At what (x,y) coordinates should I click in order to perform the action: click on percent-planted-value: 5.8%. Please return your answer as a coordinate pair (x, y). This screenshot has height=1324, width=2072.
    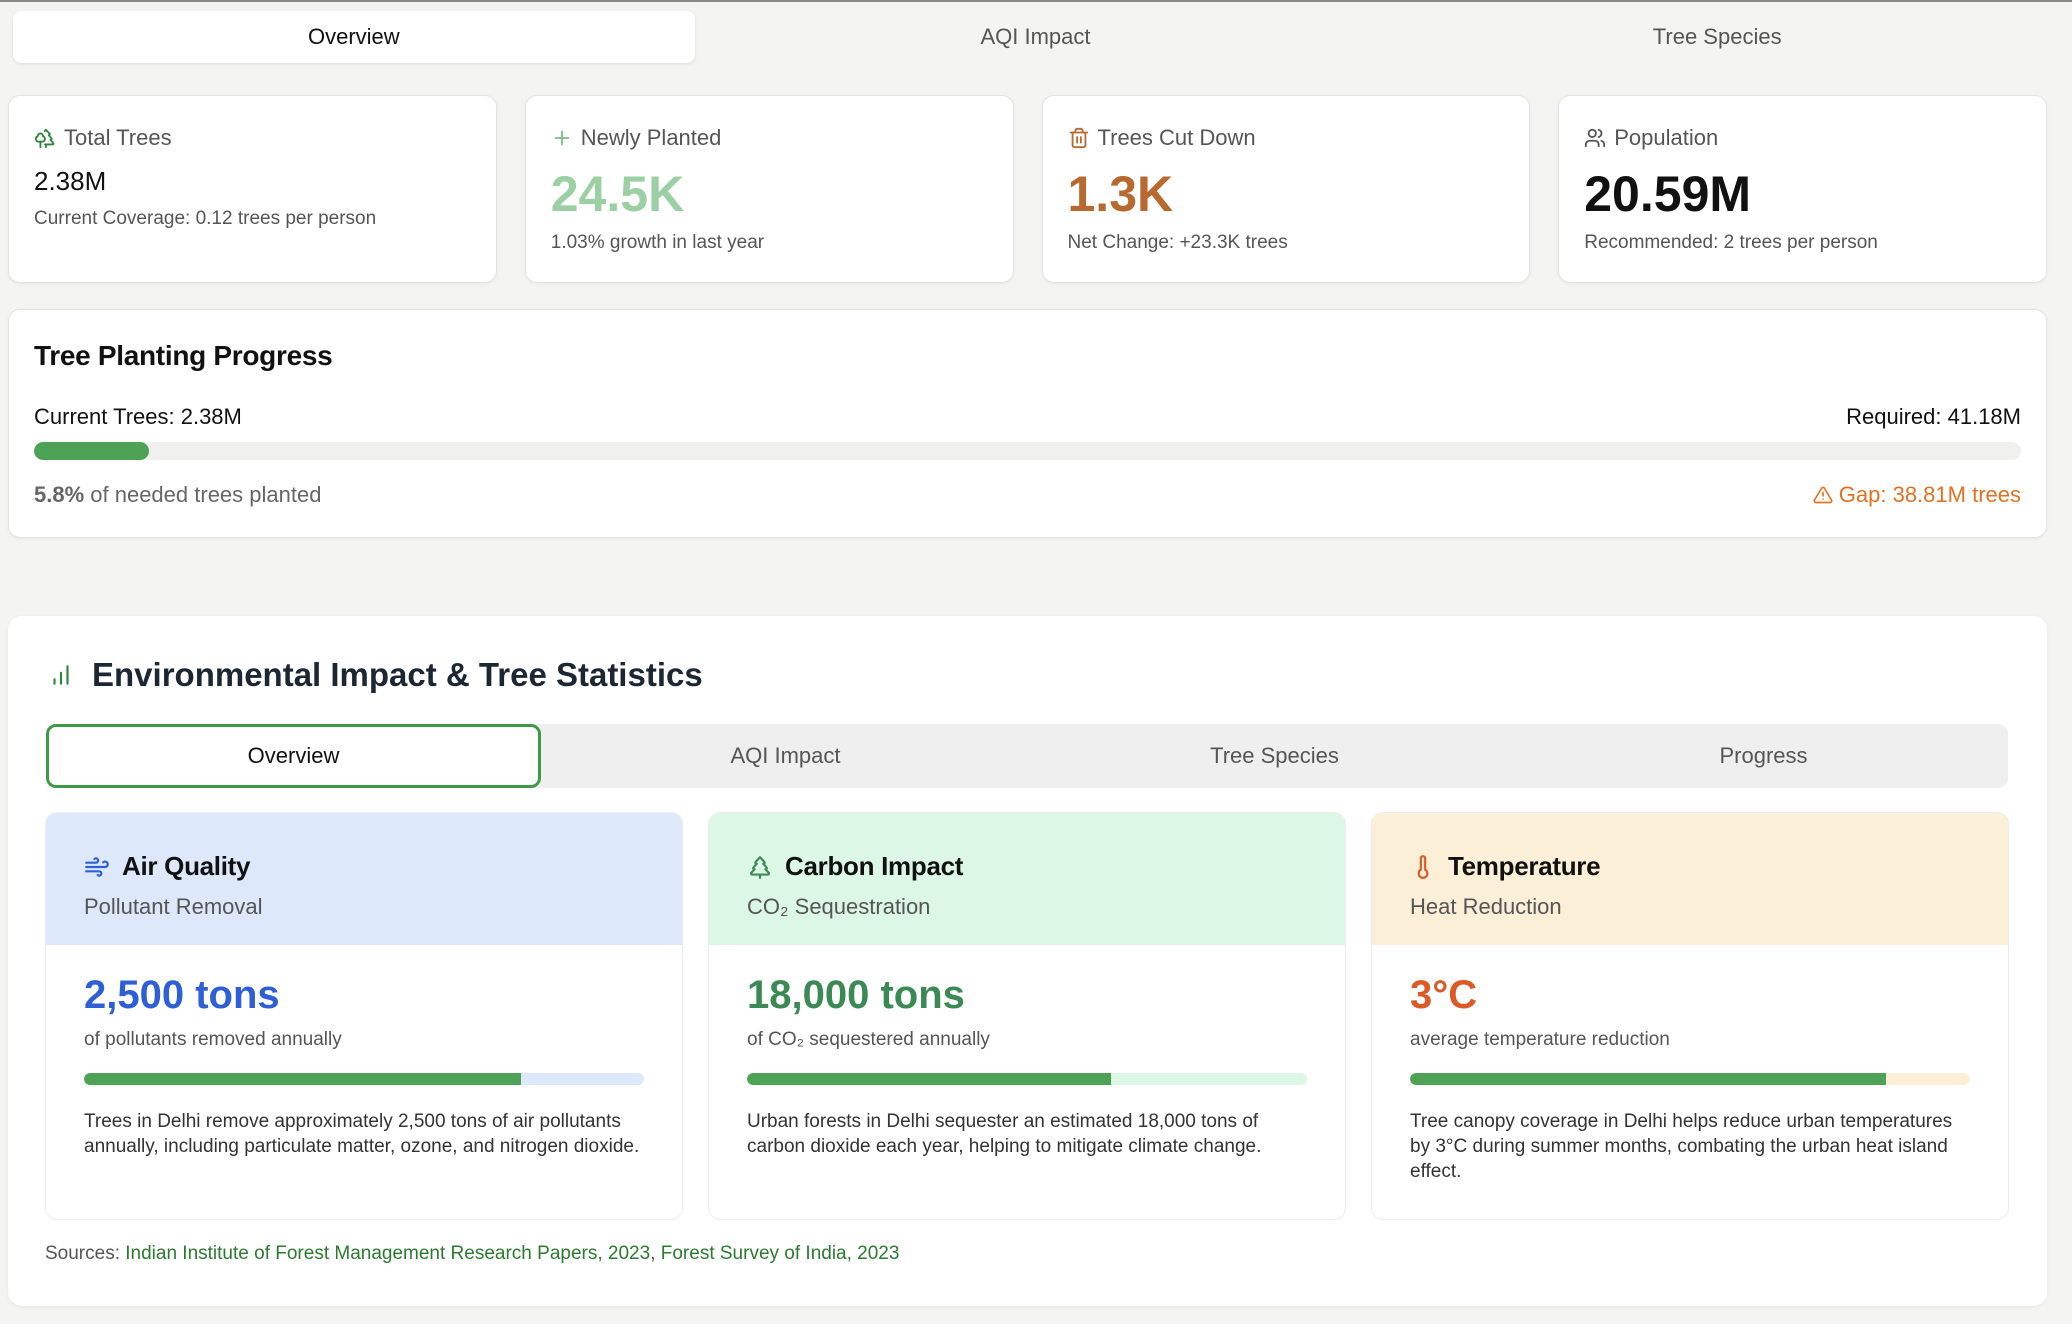
    Looking at the image, I should click on (59, 494).